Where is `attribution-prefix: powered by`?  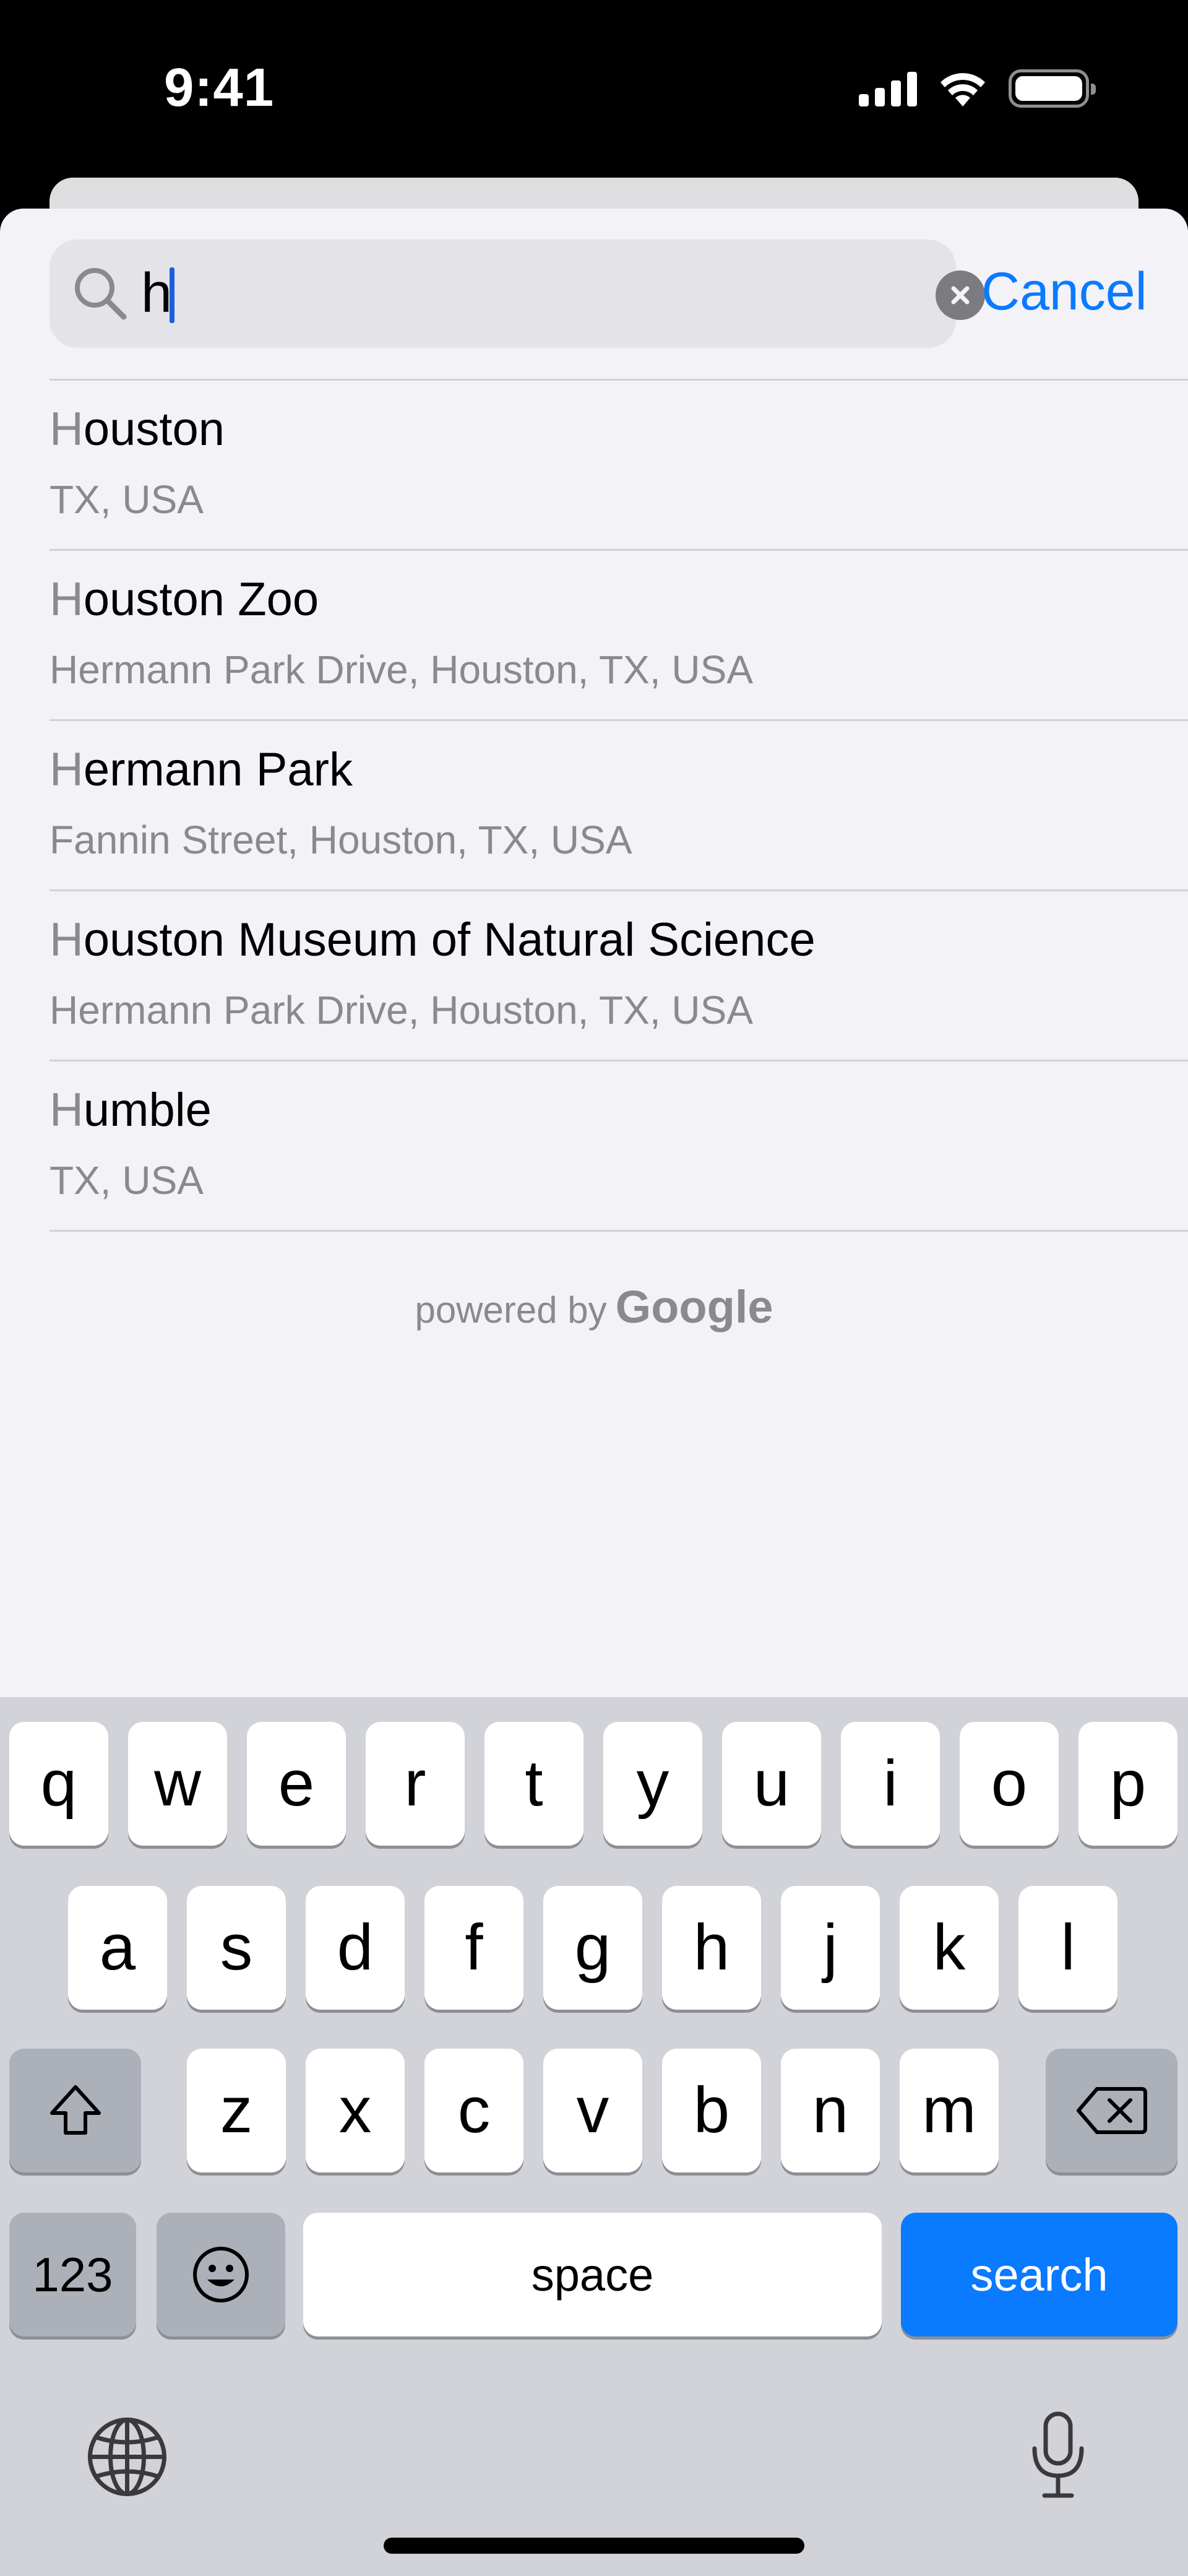 attribution-prefix: powered by is located at coordinates (511, 1310).